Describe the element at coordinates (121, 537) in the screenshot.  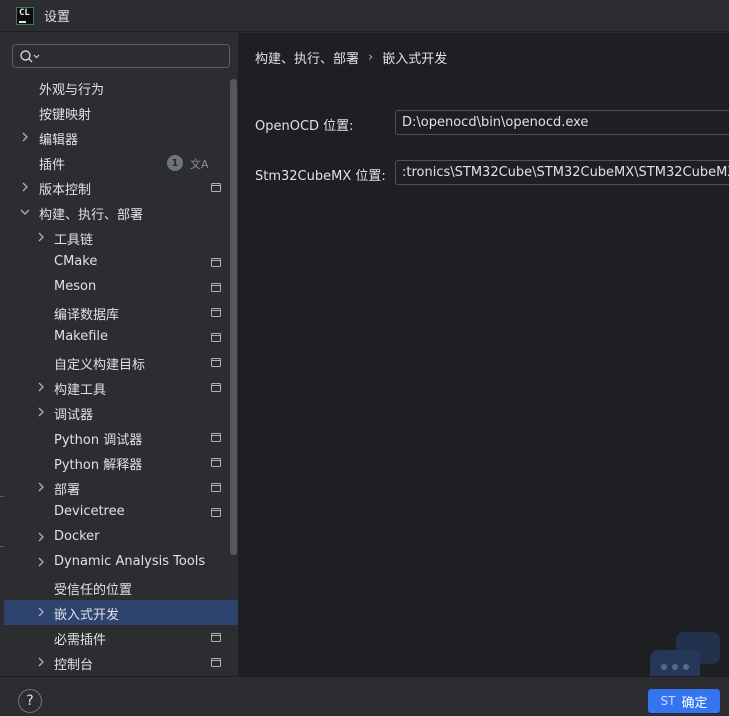
I see `sidebar-item: Docker` at that location.